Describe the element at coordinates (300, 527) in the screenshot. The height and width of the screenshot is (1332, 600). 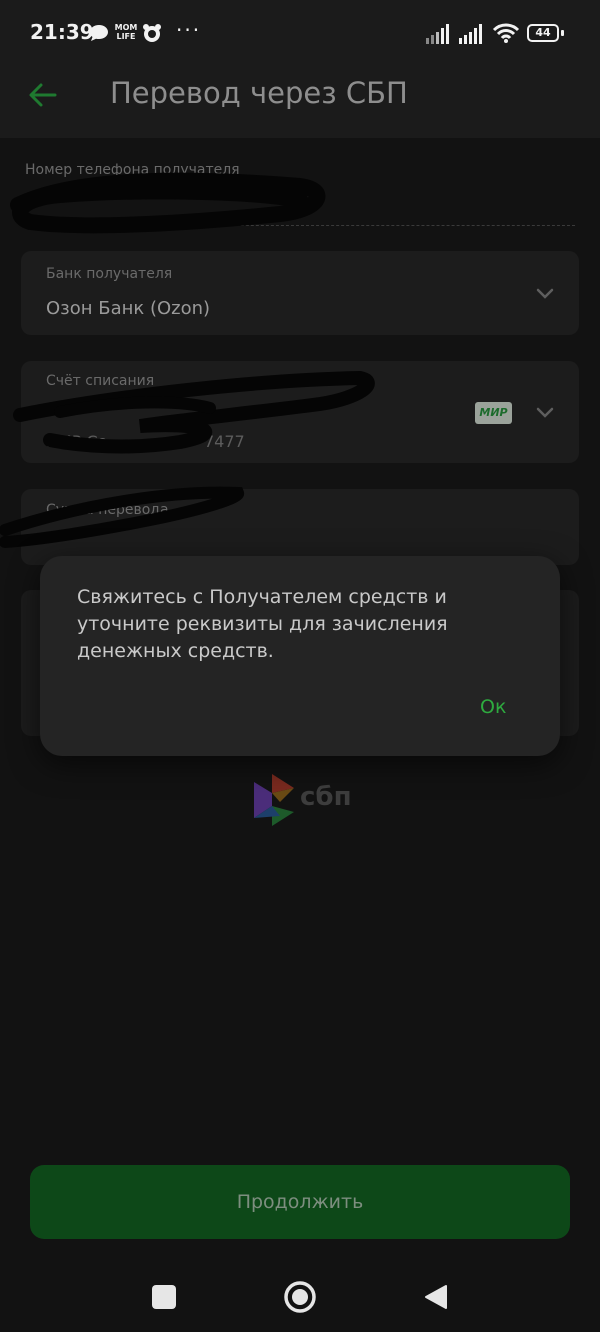
I see `amount-field` at that location.